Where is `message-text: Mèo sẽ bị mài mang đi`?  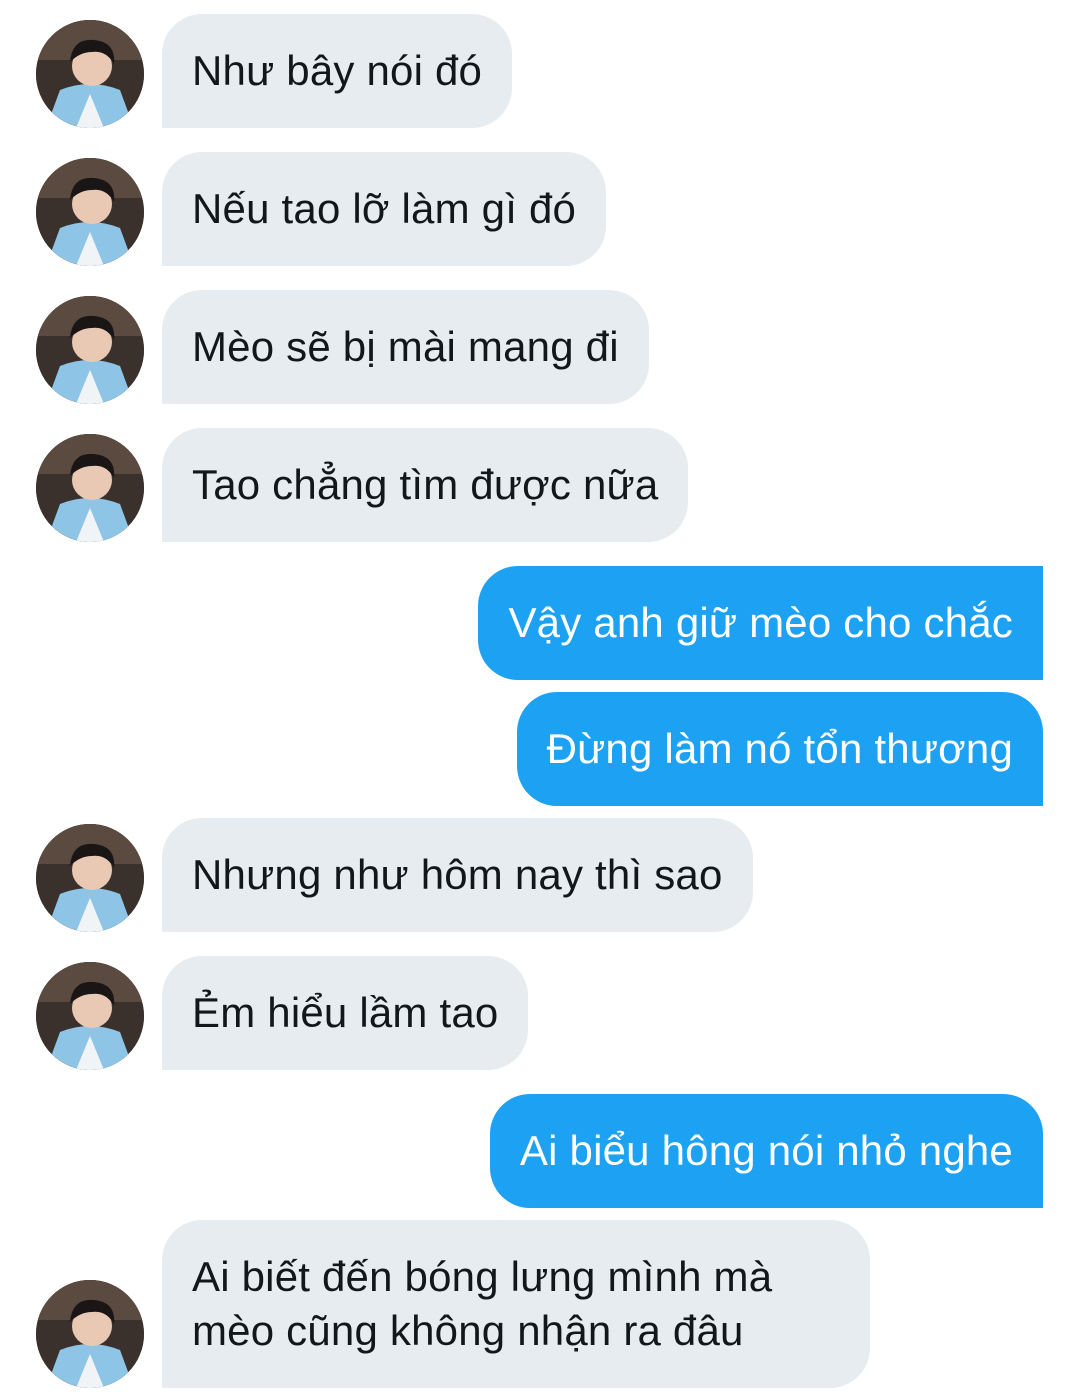 message-text: Mèo sẽ bị mài mang đi is located at coordinates (405, 346).